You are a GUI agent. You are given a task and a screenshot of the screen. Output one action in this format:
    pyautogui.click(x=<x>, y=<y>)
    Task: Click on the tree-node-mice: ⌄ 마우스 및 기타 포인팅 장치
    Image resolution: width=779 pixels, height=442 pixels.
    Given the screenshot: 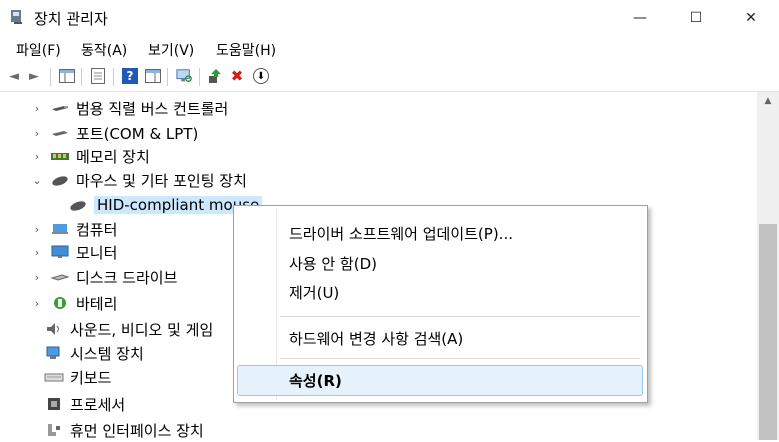 What is the action you would take?
    pyautogui.click(x=138, y=180)
    